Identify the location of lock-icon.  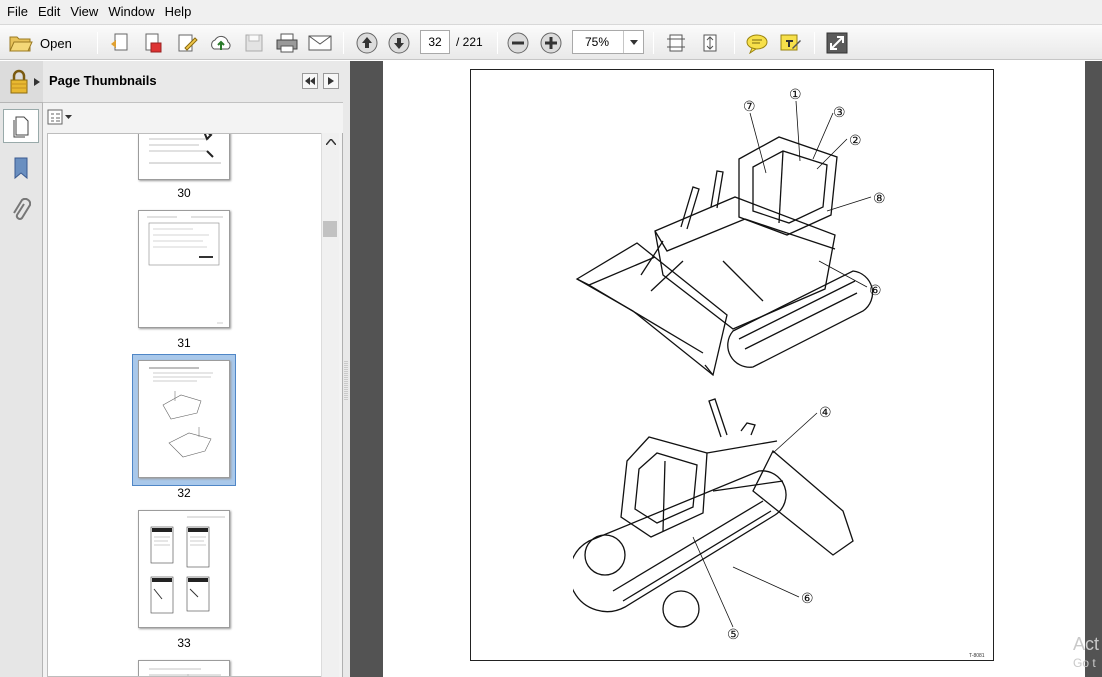
(19, 81).